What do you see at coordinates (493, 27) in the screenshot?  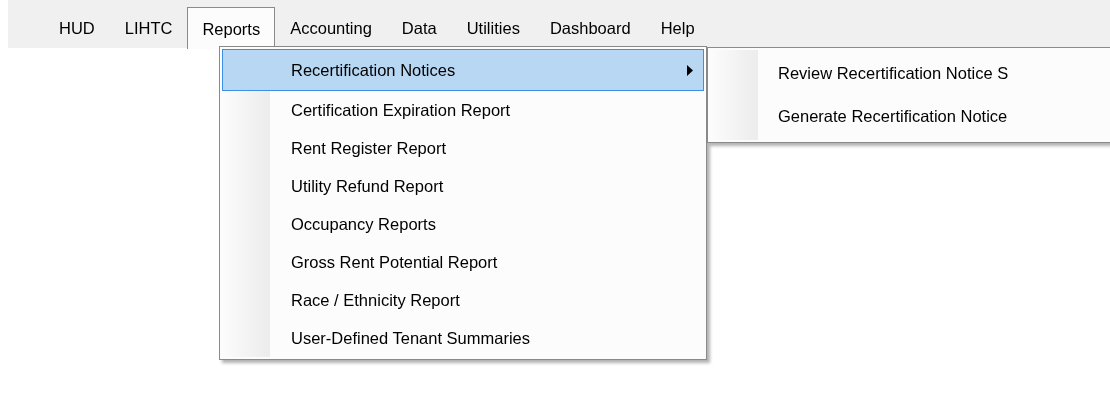 I see `menu-item: Utilities` at bounding box center [493, 27].